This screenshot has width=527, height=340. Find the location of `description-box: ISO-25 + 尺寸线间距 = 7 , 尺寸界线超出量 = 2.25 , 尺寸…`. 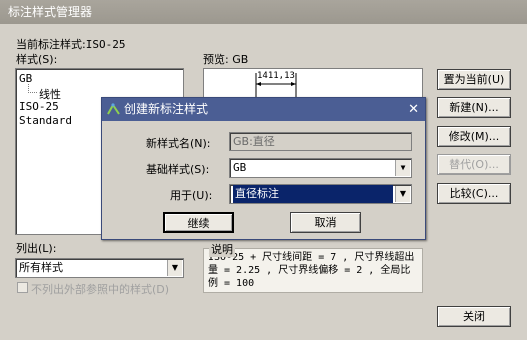

description-box: ISO-25 + 尺寸线间距 = 7 , 尺寸界线超出量 = 2.25 , 尺寸… is located at coordinates (313, 270).